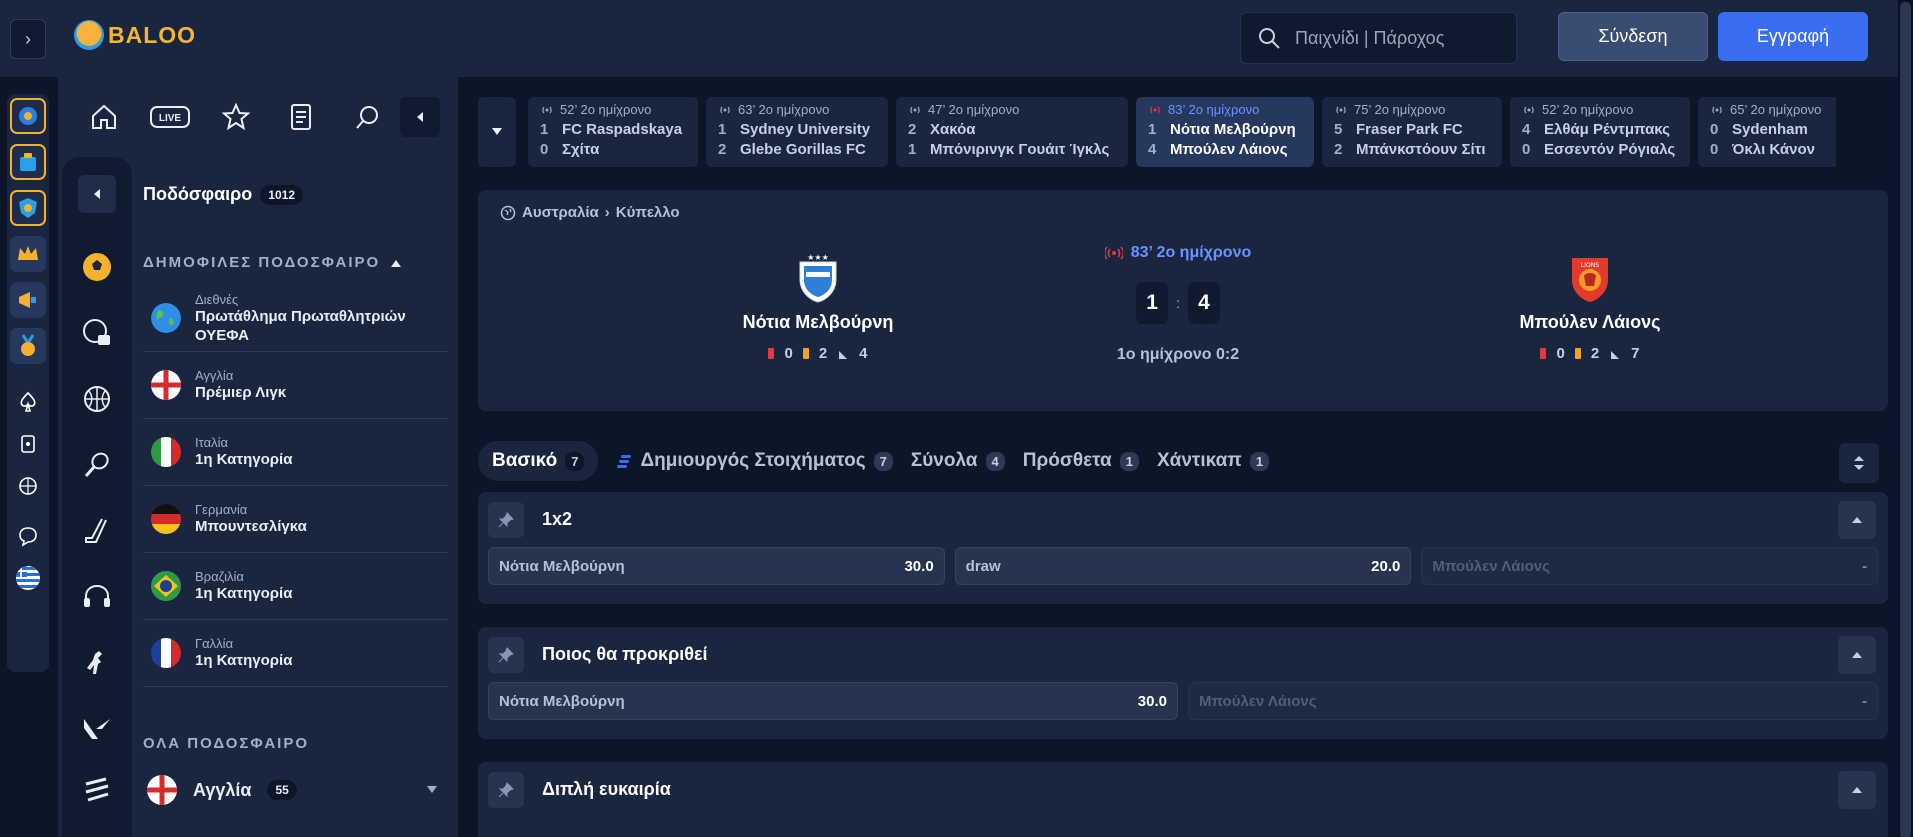 The height and width of the screenshot is (837, 1913). What do you see at coordinates (166, 519) in the screenshot?
I see `germany-flag-icon` at bounding box center [166, 519].